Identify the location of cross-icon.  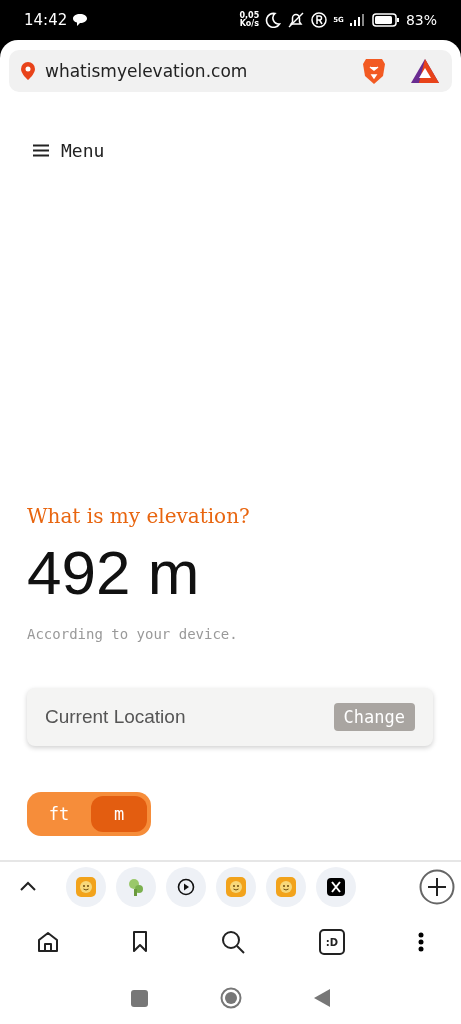
(336, 887).